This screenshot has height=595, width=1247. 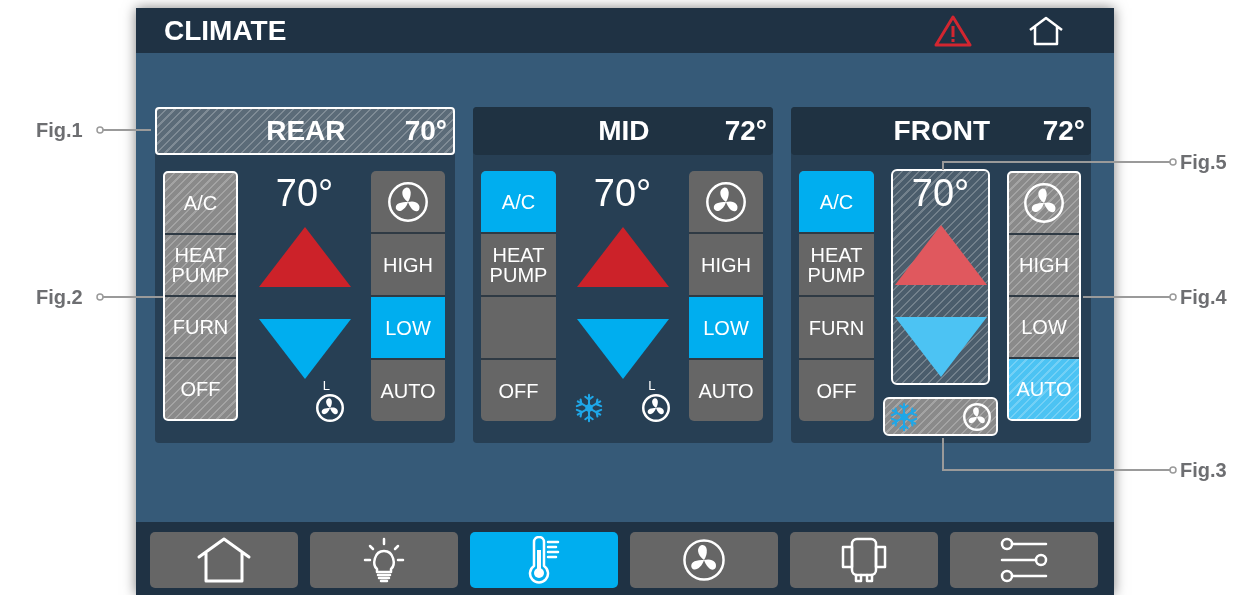 I want to click on zone-temperature: 70°, so click(x=426, y=131).